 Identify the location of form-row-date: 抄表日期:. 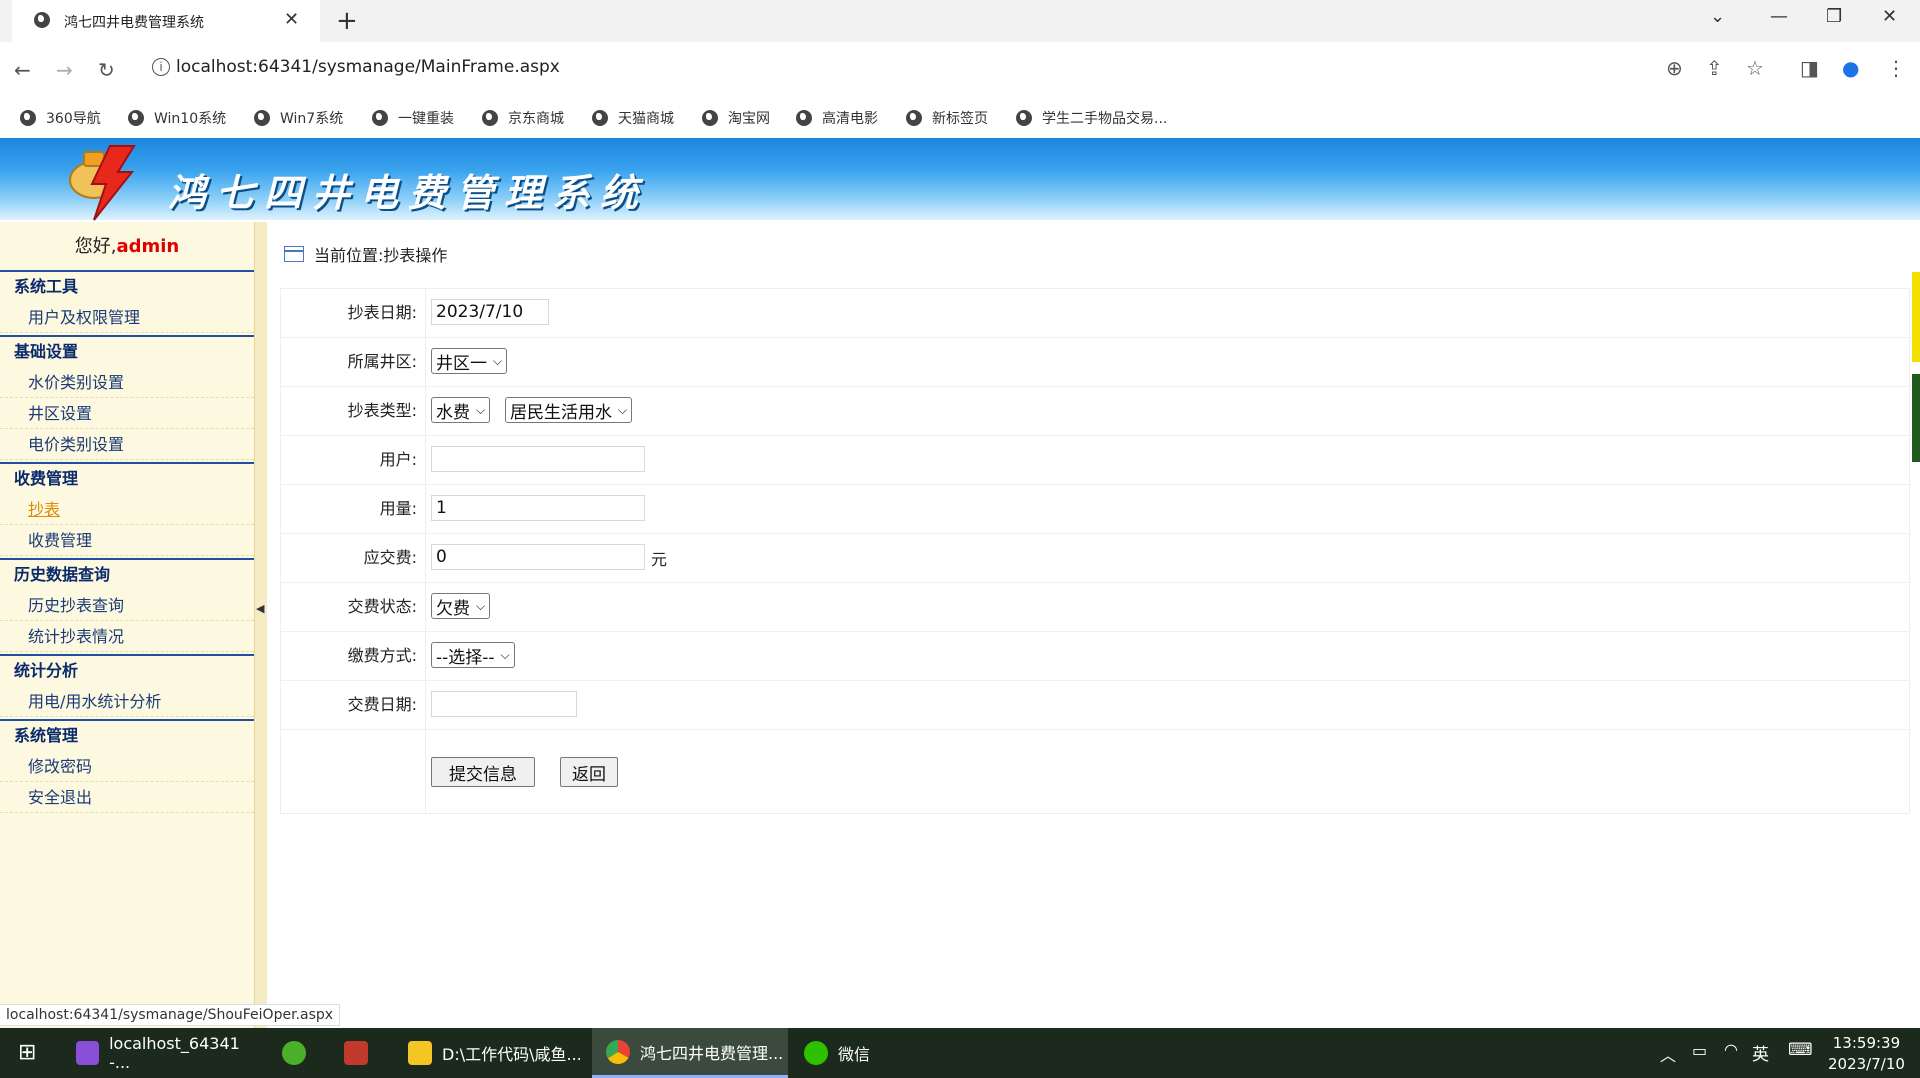
(1095, 313).